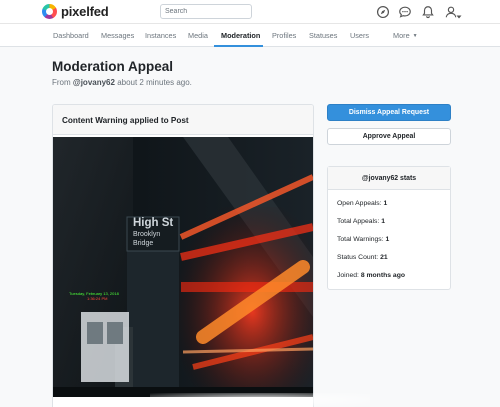 The width and height of the screenshot is (500, 407). What do you see at coordinates (238, 46) in the screenshot?
I see `active-tab-indicator` at bounding box center [238, 46].